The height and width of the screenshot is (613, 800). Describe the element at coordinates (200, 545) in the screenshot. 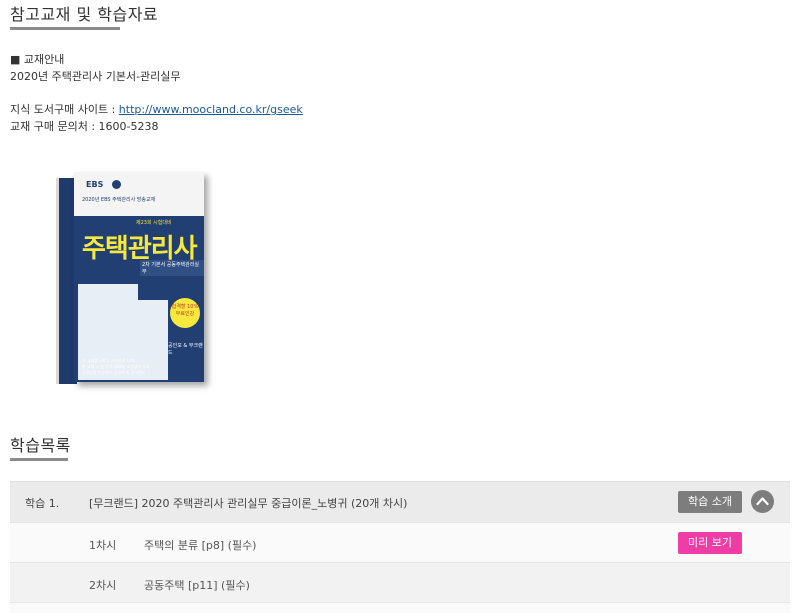

I see `lesson-title: 주택의 분류 [p8] (필수)` at that location.